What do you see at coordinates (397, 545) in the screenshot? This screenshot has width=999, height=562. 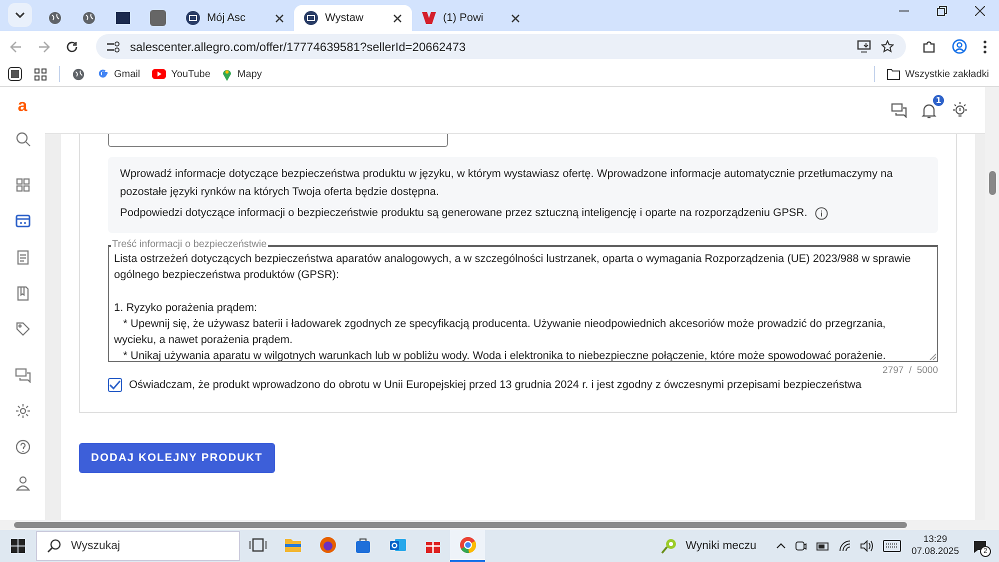 I see `mail-icon` at bounding box center [397, 545].